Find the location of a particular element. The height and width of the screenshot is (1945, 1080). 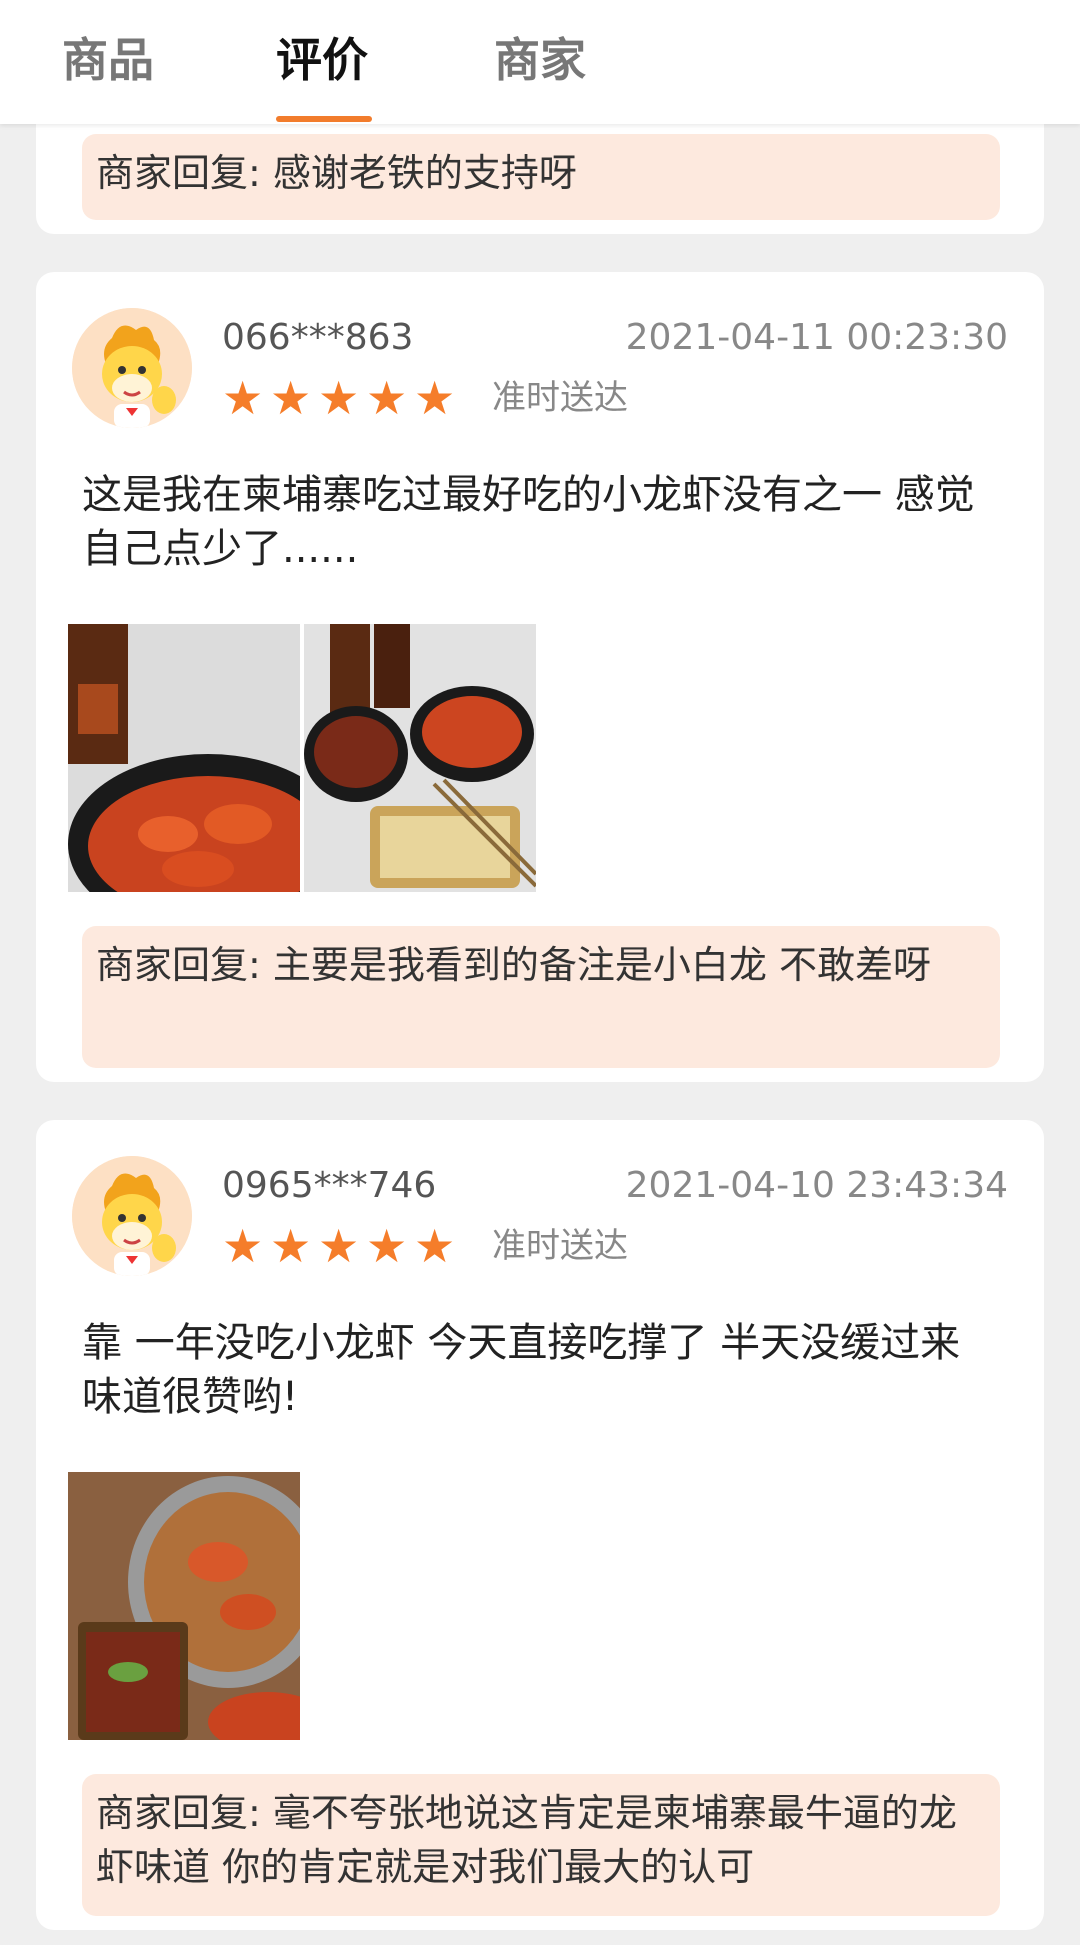

tab-reviews: 评价 is located at coordinates (322, 60).